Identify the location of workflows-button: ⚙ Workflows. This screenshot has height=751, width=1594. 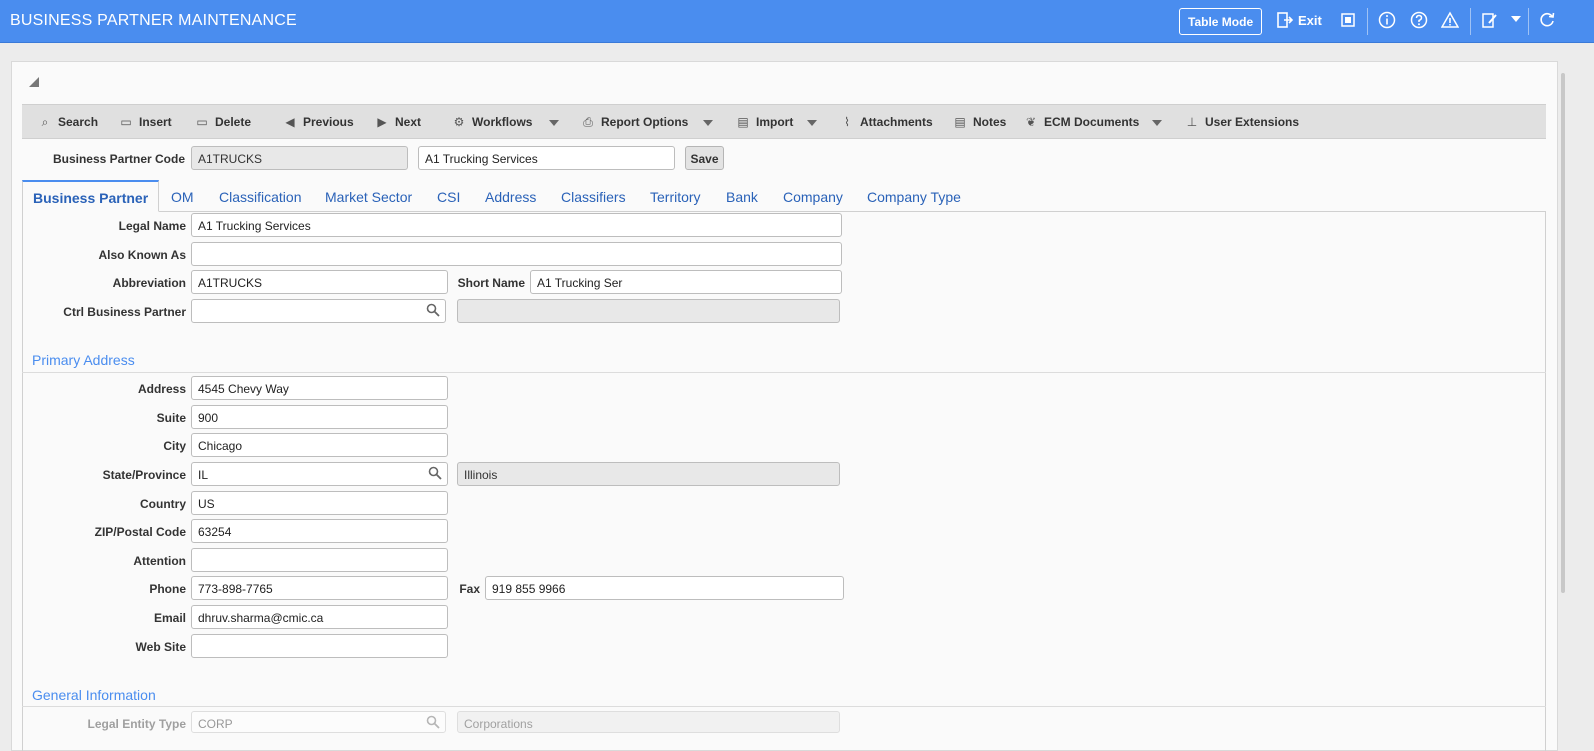
(492, 122).